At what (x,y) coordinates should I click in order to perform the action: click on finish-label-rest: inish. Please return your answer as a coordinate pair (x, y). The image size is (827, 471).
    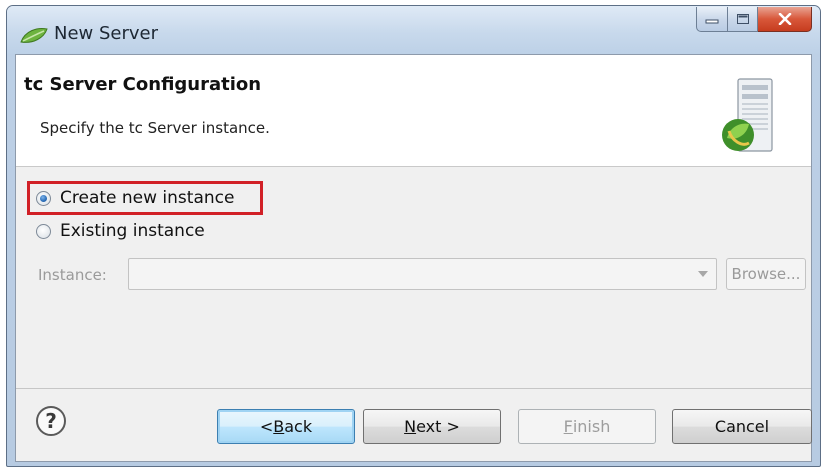
    Looking at the image, I should click on (591, 426).